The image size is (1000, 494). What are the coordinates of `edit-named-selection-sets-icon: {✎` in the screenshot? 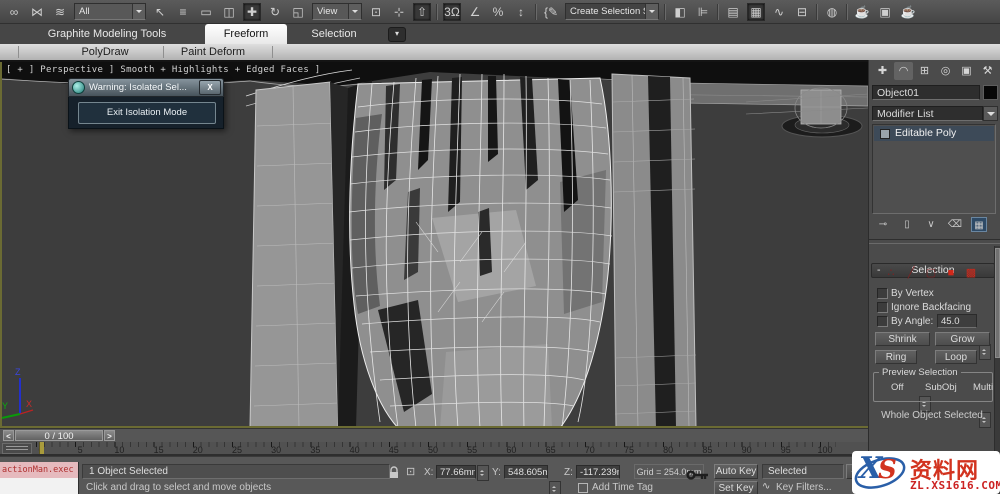 It's located at (551, 12).